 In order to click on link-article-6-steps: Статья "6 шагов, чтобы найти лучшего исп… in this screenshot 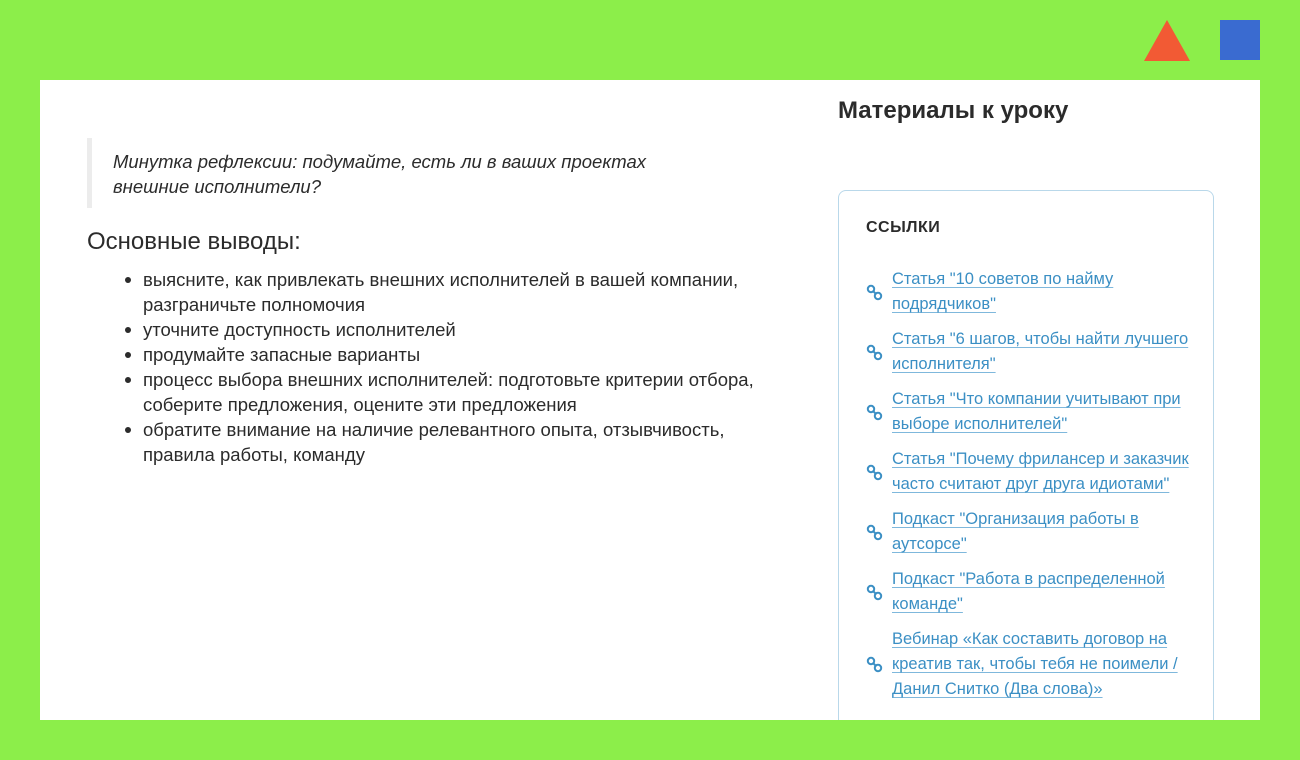, I will do `click(1044, 352)`.